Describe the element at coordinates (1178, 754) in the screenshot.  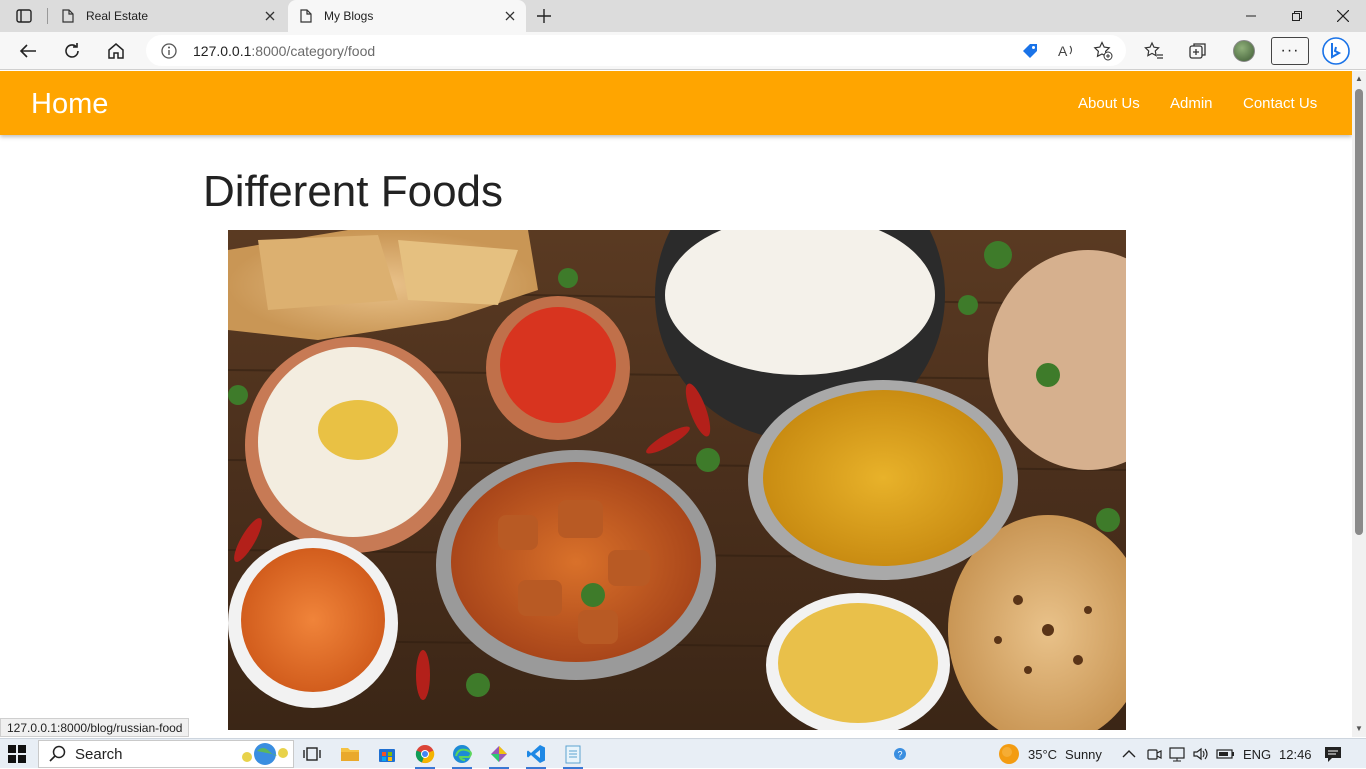
I see `network-icon` at that location.